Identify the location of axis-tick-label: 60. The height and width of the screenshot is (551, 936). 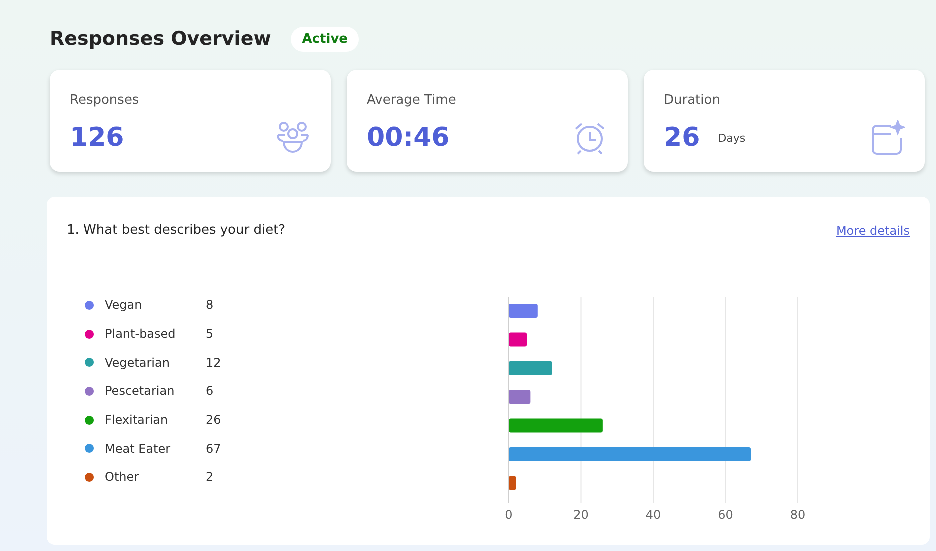
(726, 515).